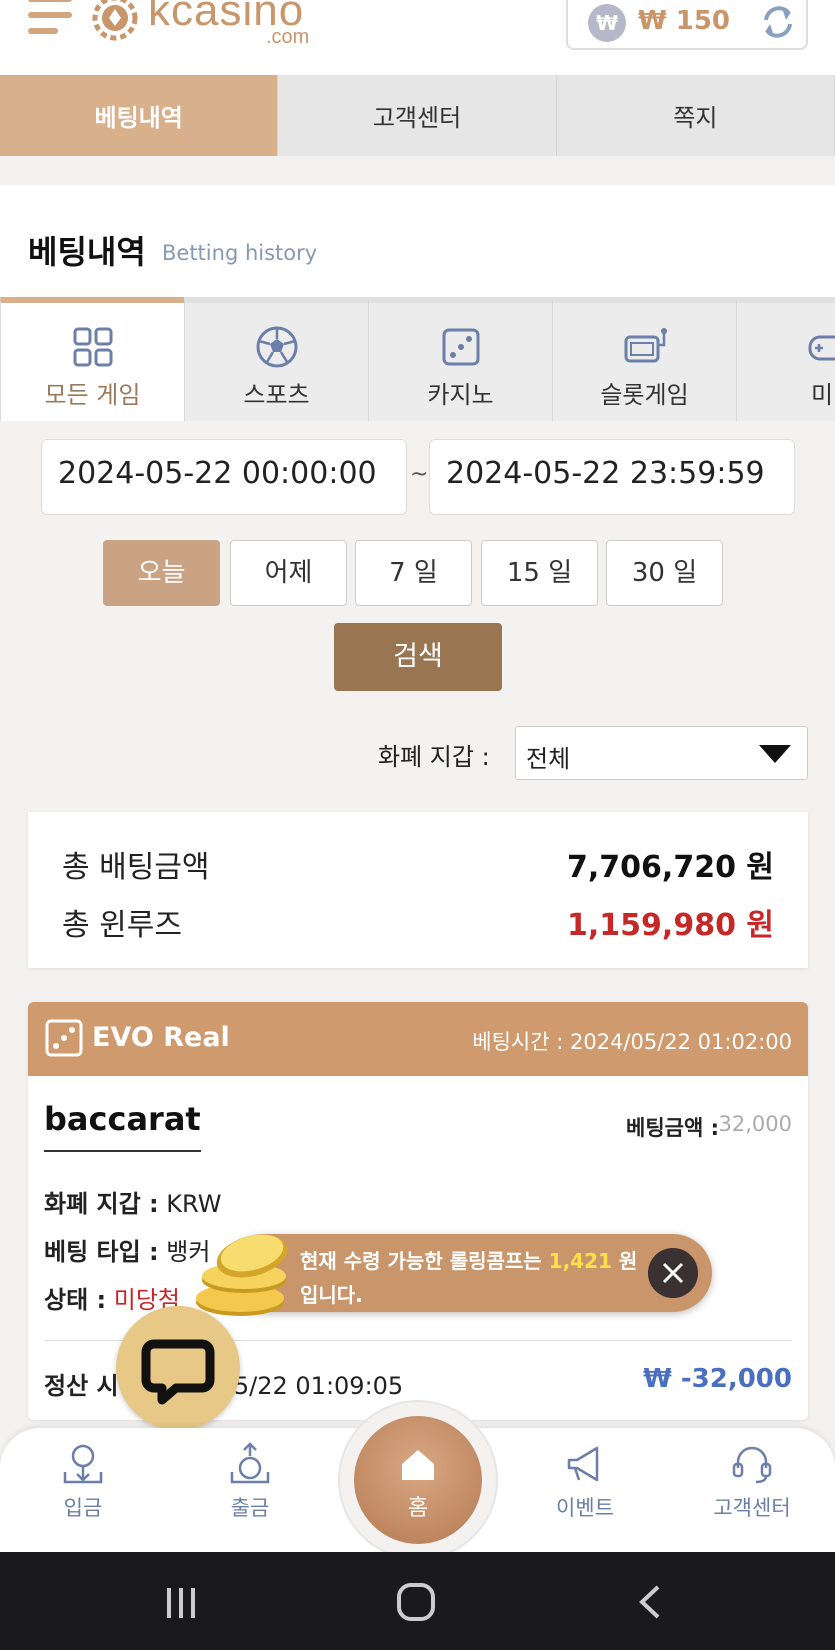 The height and width of the screenshot is (1650, 835). Describe the element at coordinates (664, 573) in the screenshot. I see `range-30days-button: 30 일` at that location.